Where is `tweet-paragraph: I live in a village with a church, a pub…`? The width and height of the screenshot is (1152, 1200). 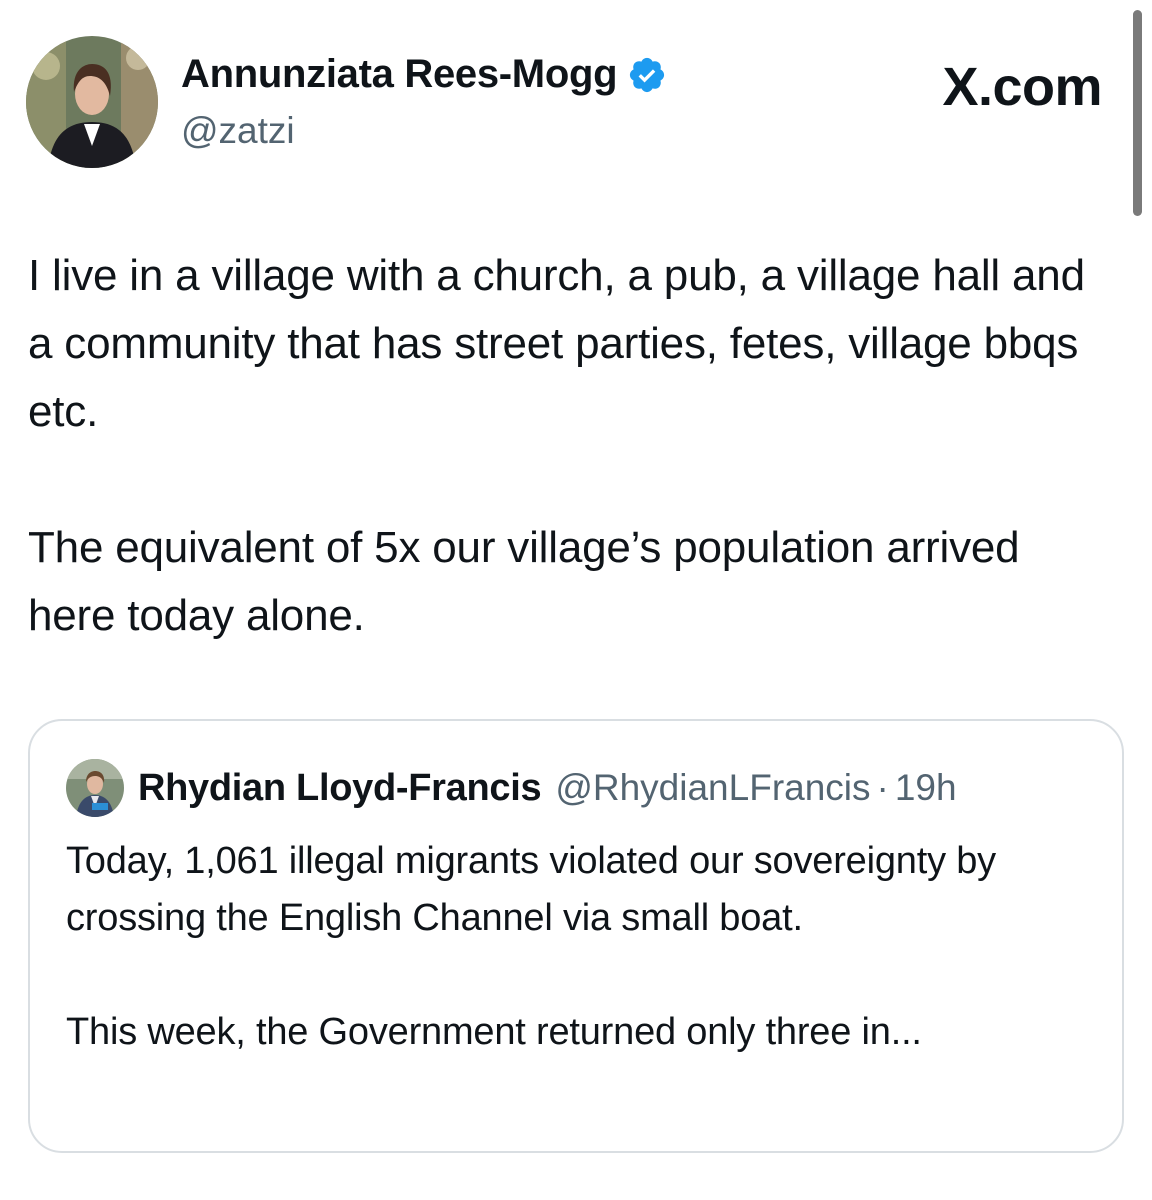
tweet-paragraph: I live in a village with a church, a pub… is located at coordinates (556, 343).